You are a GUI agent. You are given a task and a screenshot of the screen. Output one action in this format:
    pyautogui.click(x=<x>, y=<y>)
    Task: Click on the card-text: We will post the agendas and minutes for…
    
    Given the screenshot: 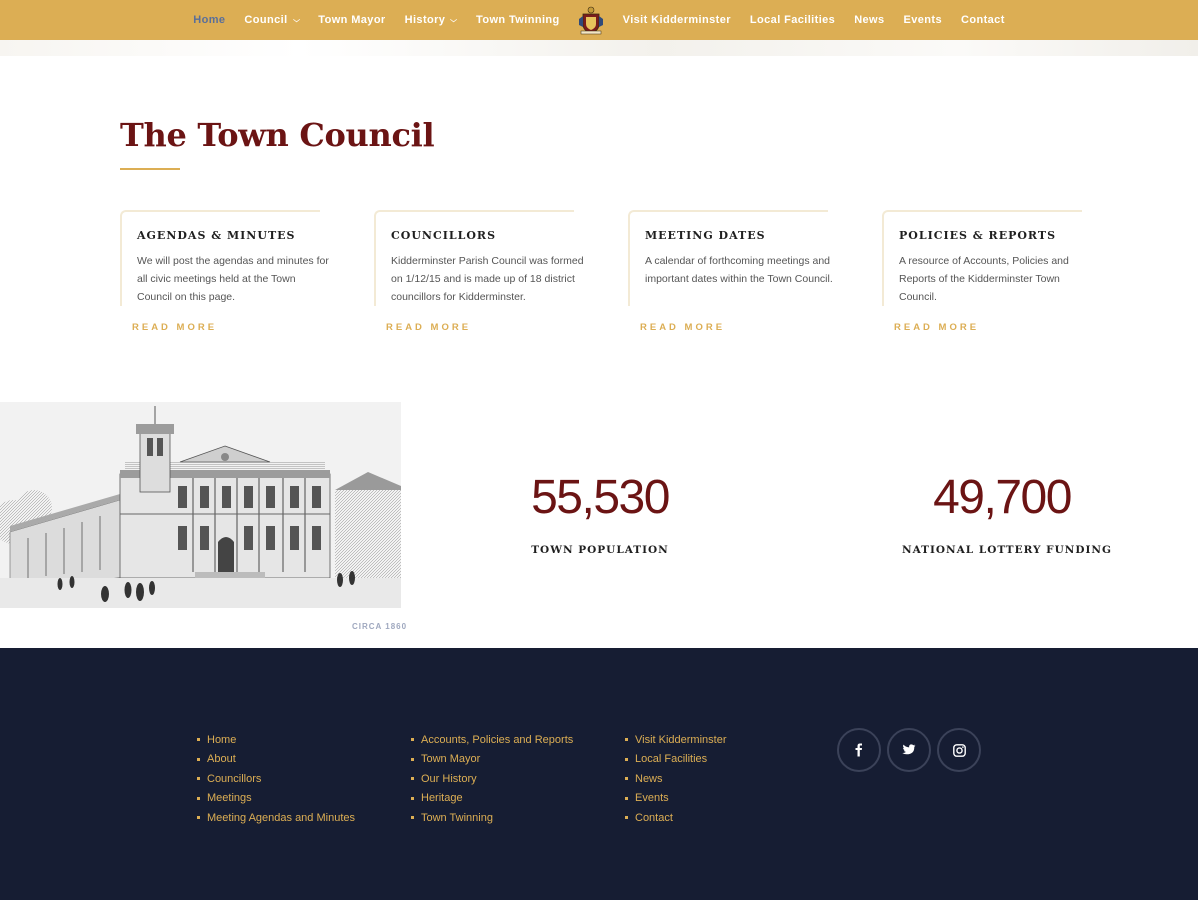 What is the action you would take?
    pyautogui.click(x=233, y=279)
    